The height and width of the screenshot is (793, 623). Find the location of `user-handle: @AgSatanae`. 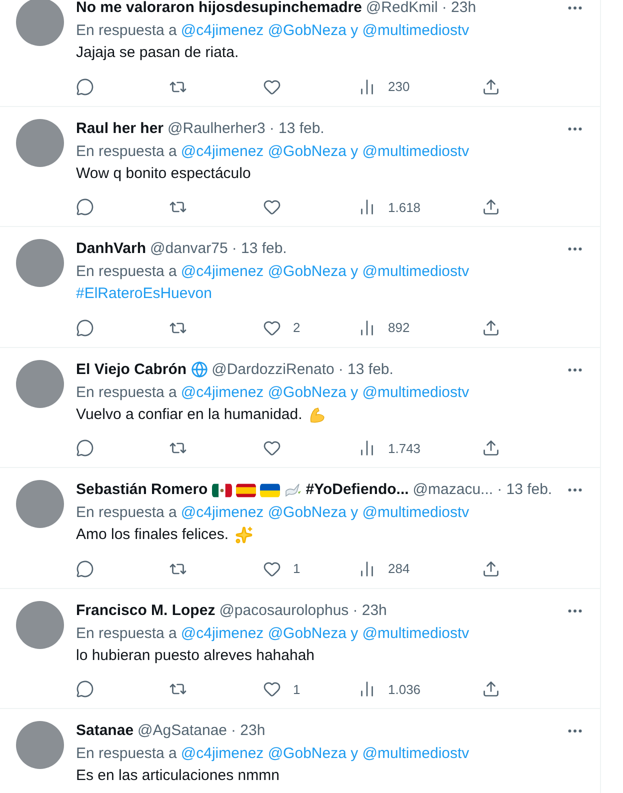

user-handle: @AgSatanae is located at coordinates (183, 731).